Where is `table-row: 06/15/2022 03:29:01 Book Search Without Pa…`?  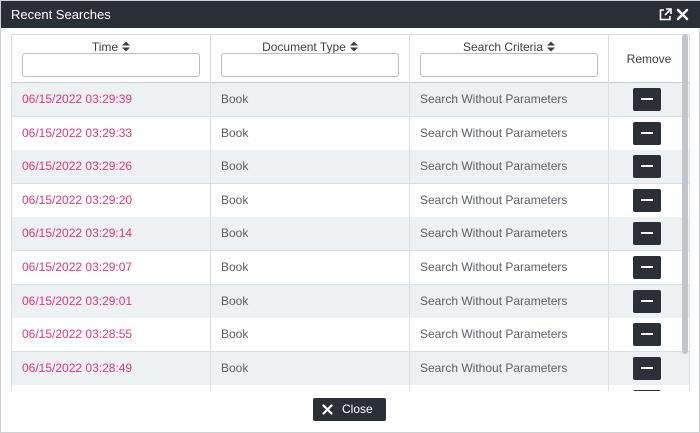 table-row: 06/15/2022 03:29:01 Book Search Without Pa… is located at coordinates (350, 301).